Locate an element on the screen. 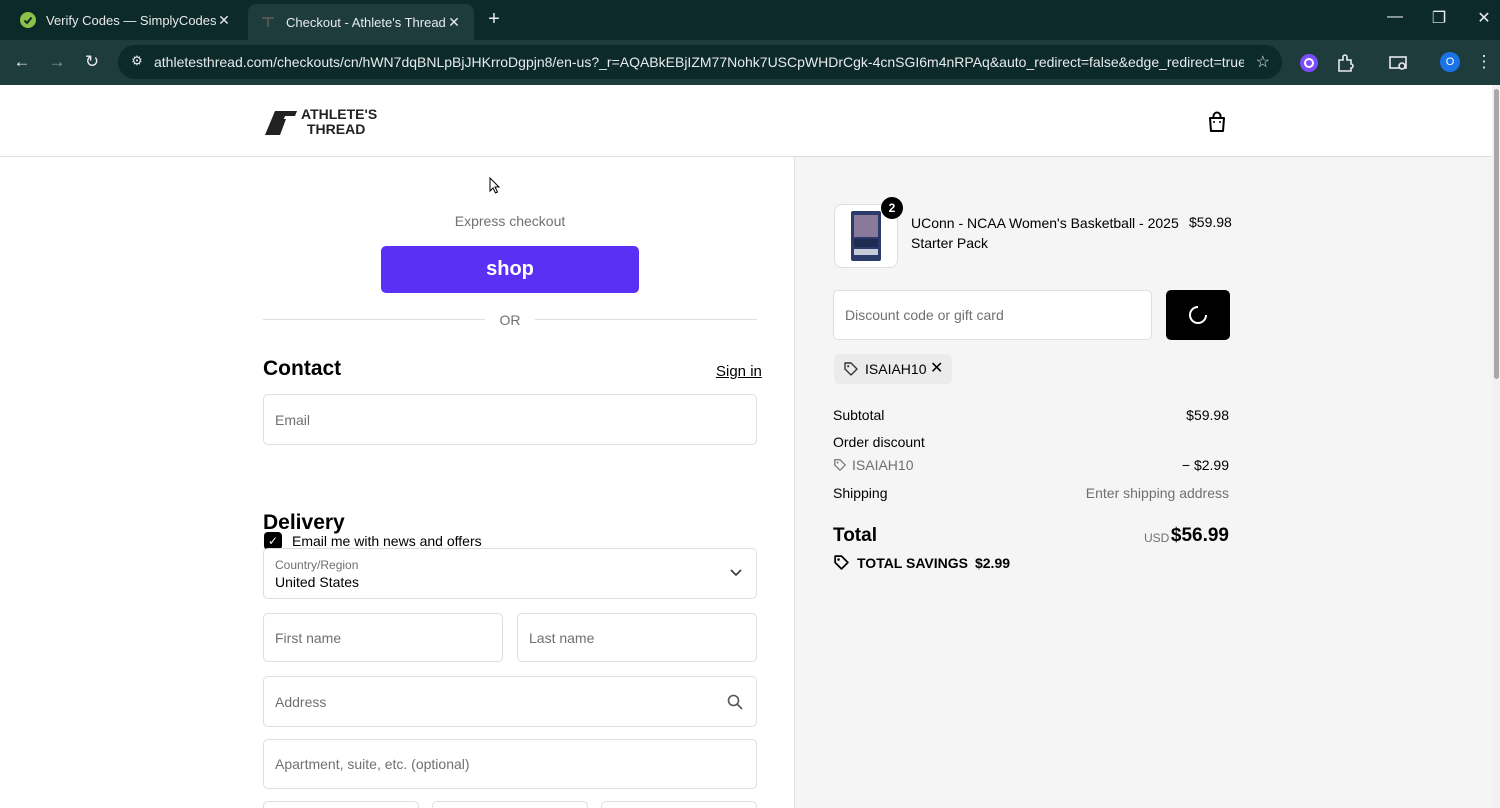 The width and height of the screenshot is (1500, 808). scrollbar-thumb is located at coordinates (1496, 234).